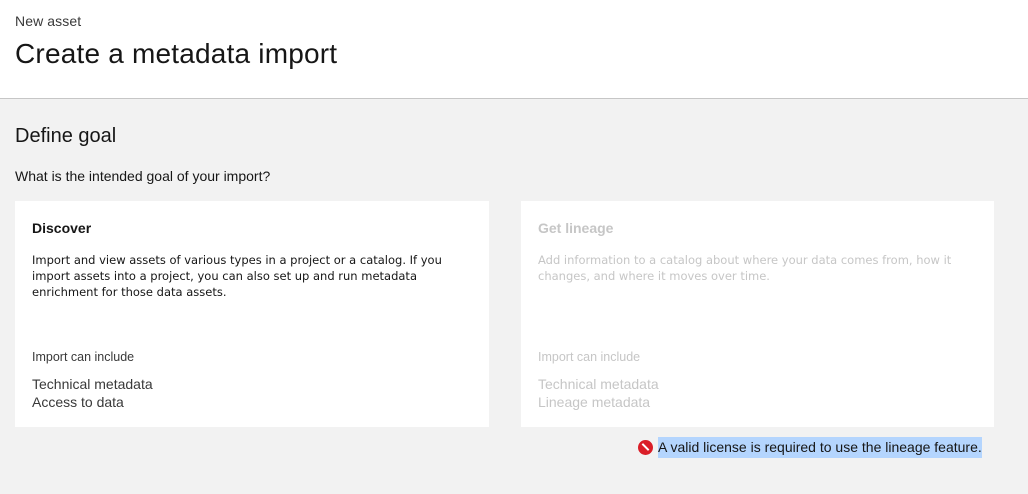 The height and width of the screenshot is (494, 1028). What do you see at coordinates (645, 447) in the screenshot?
I see `error-icon` at bounding box center [645, 447].